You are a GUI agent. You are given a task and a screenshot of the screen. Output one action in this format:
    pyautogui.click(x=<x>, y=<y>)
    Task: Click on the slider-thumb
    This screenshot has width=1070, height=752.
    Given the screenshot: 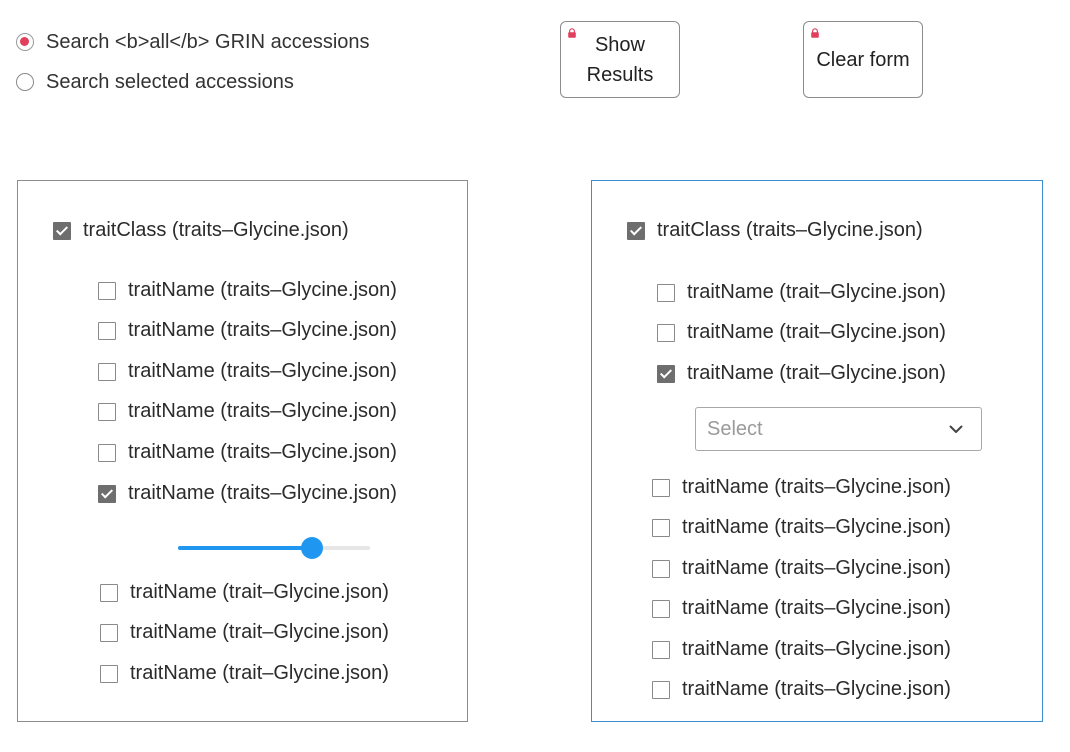 What is the action you would take?
    pyautogui.click(x=312, y=548)
    